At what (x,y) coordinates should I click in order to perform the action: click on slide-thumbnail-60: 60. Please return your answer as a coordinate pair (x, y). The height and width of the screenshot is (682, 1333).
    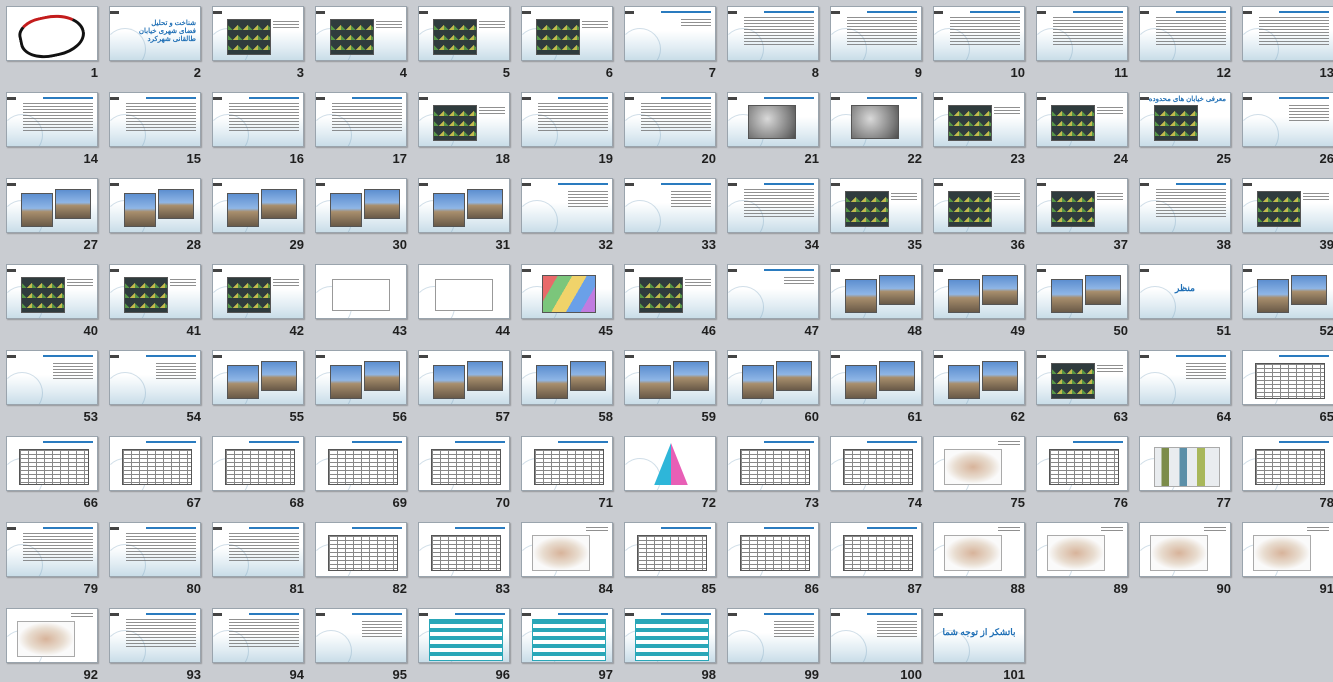
    Looking at the image, I should click on (773, 387).